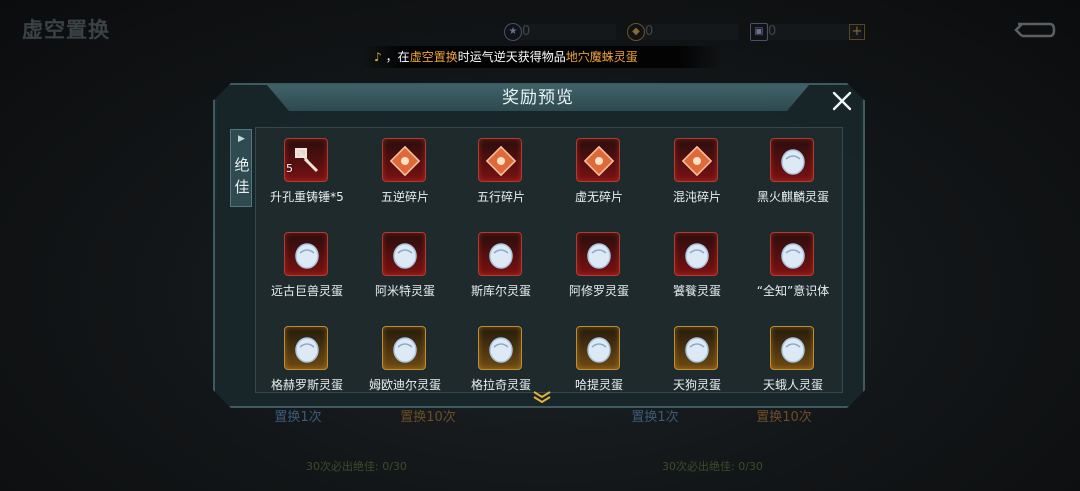 The image size is (1080, 491). I want to click on reward-item: 格拉奇灵蛋, so click(501, 356).